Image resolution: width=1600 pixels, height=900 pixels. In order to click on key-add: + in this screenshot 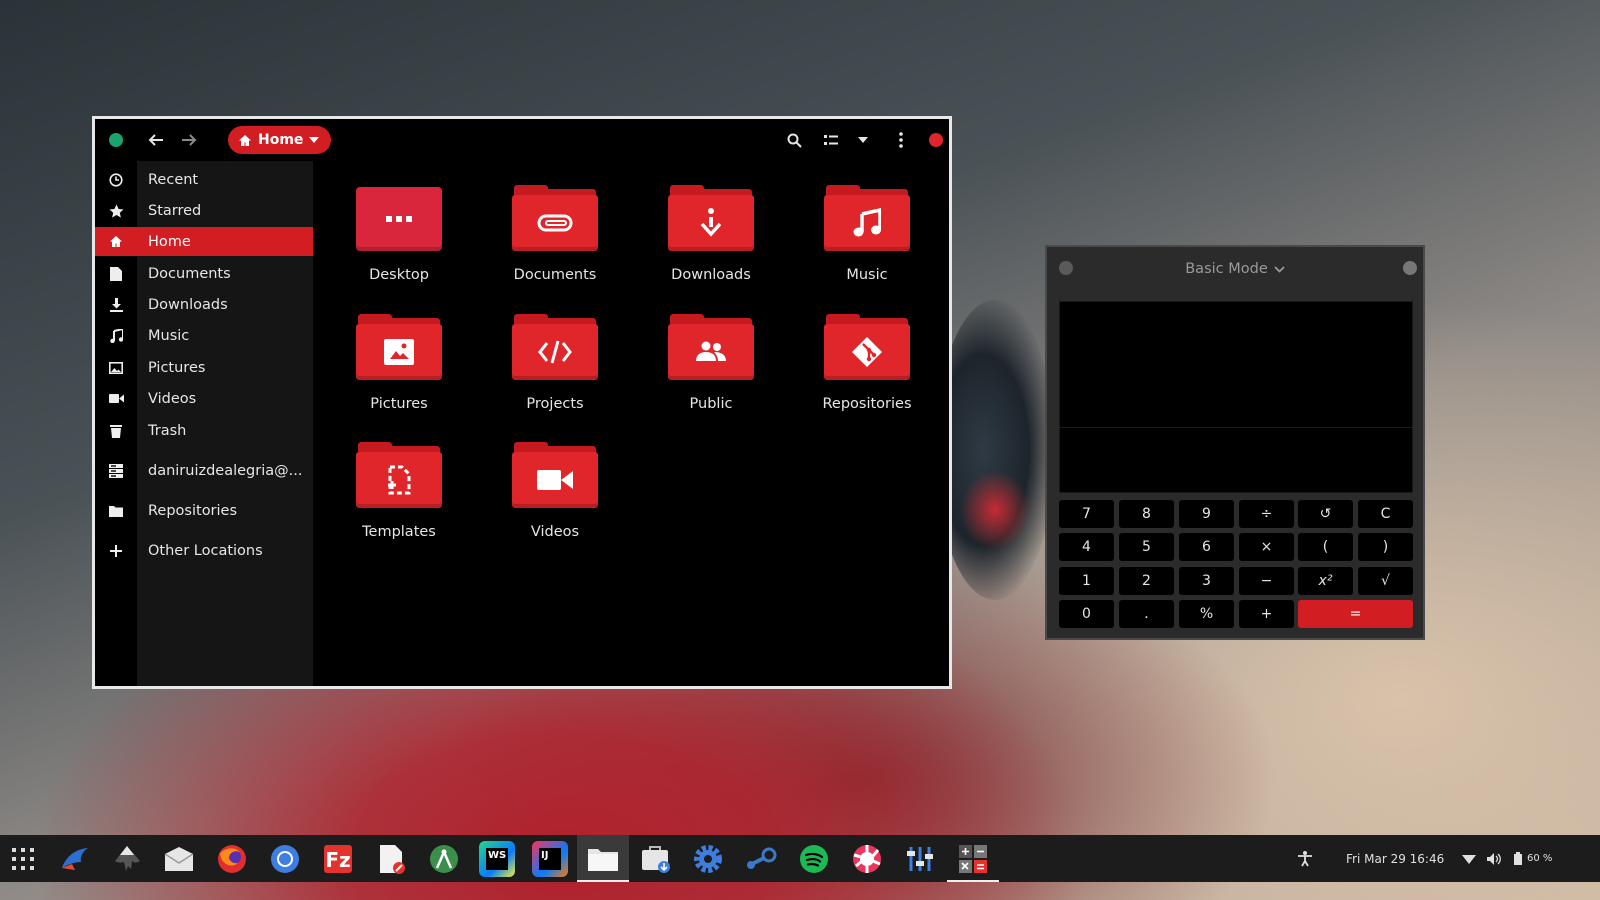, I will do `click(1266, 614)`.